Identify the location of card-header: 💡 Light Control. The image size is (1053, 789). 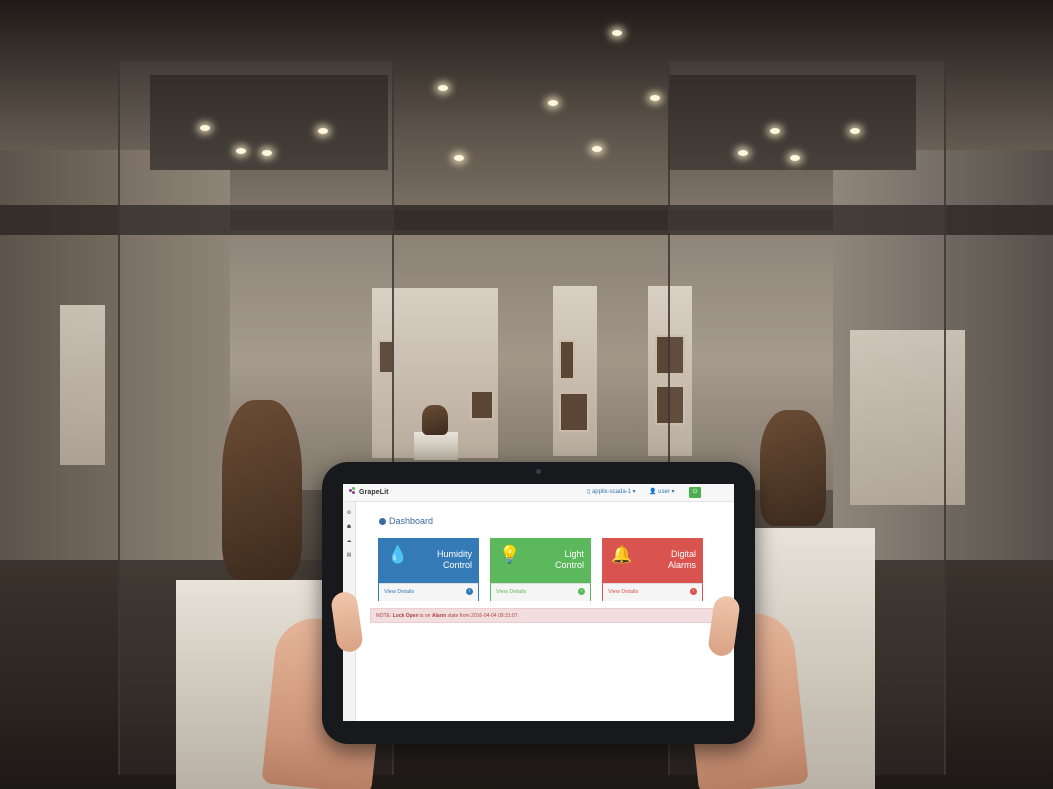
(540, 561).